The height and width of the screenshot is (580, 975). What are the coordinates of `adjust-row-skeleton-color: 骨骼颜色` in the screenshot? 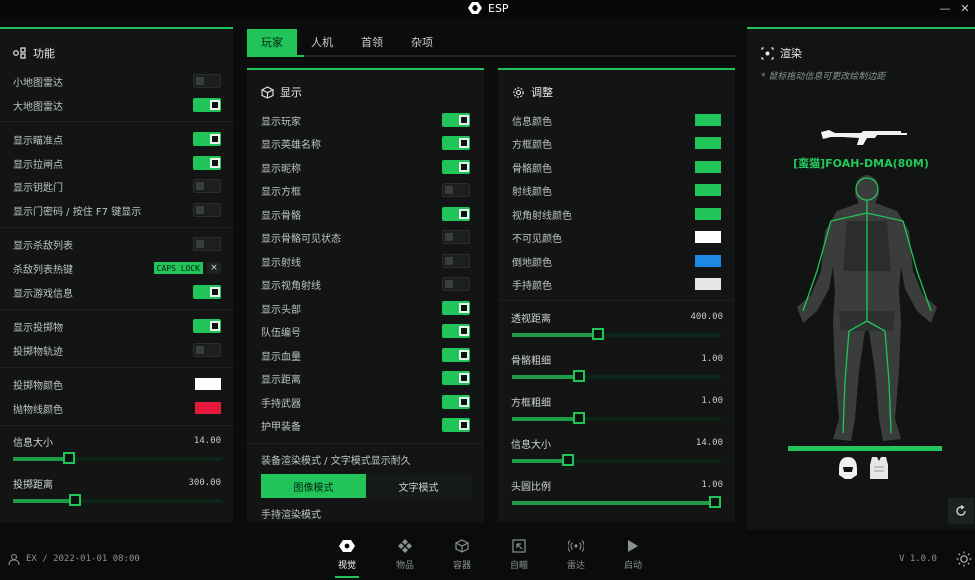 It's located at (616, 167).